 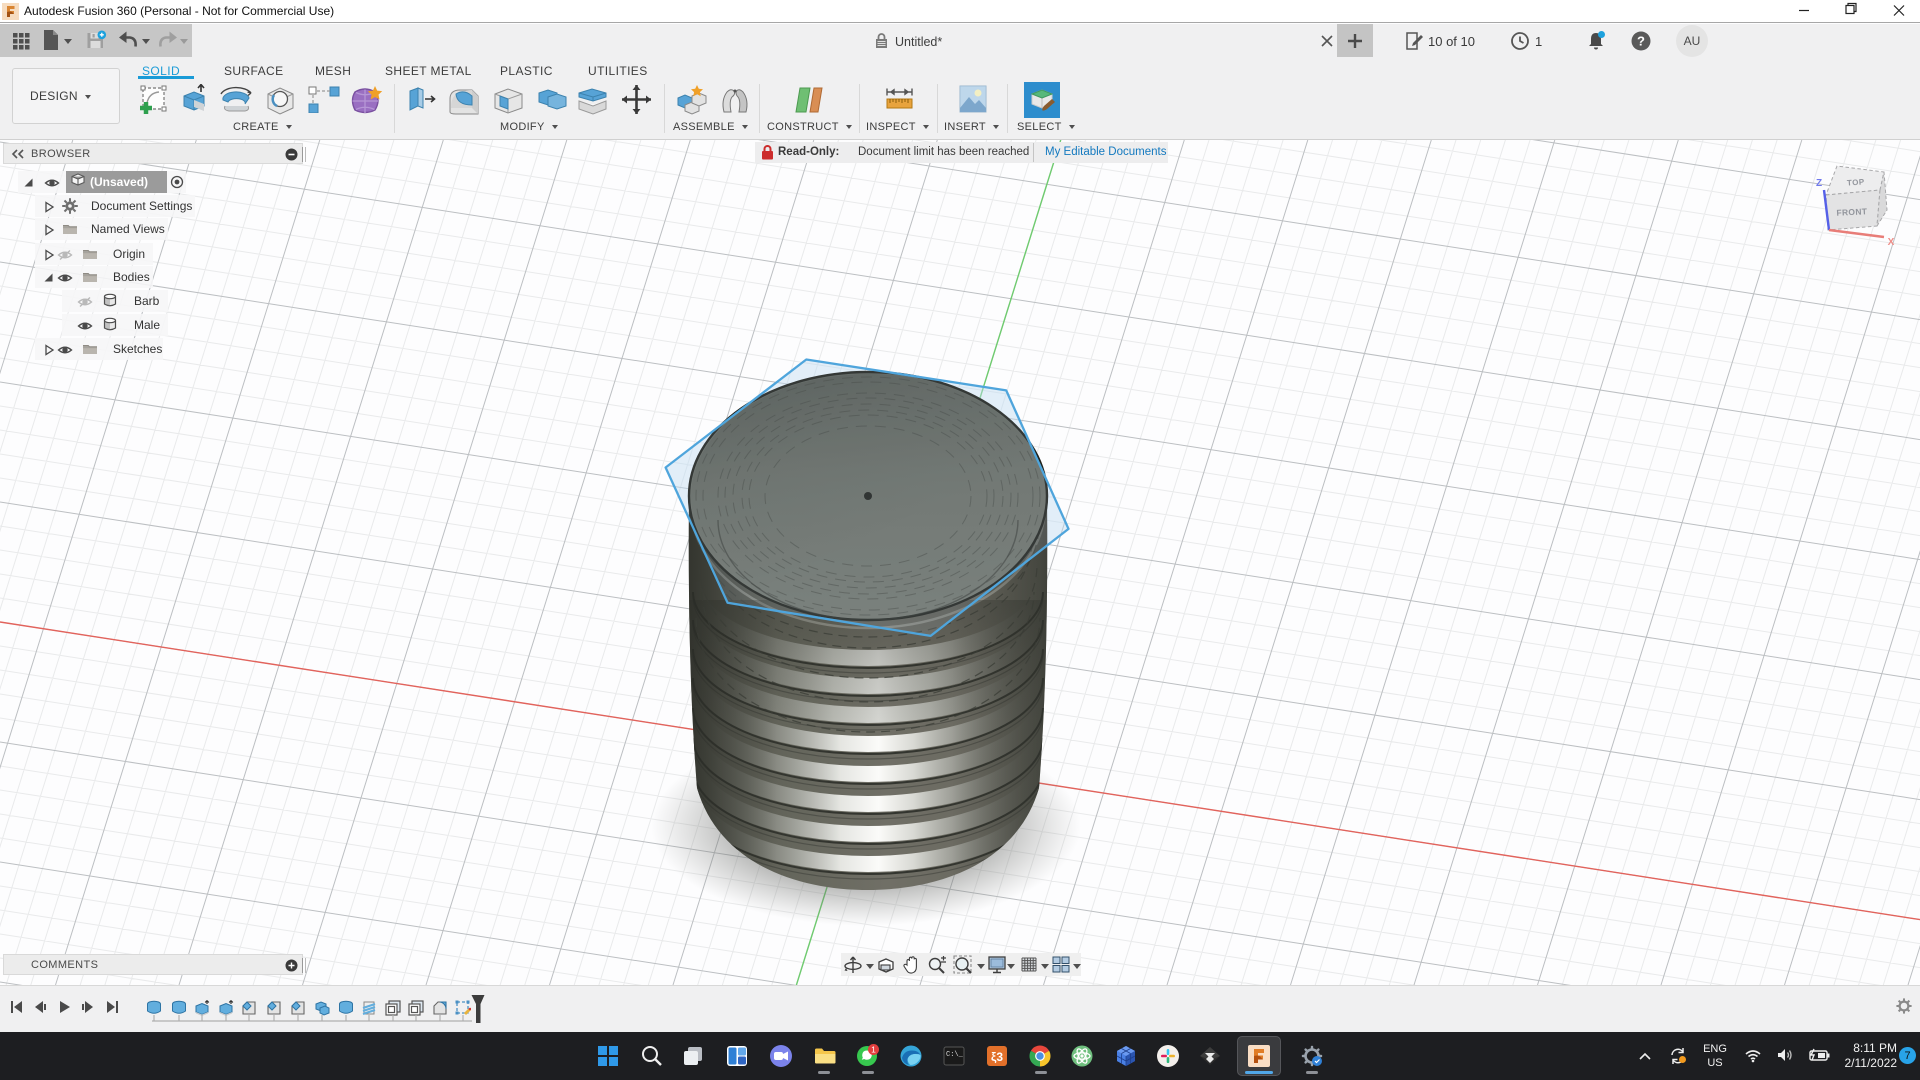 I want to click on svg-text: Z, so click(x=1819, y=183).